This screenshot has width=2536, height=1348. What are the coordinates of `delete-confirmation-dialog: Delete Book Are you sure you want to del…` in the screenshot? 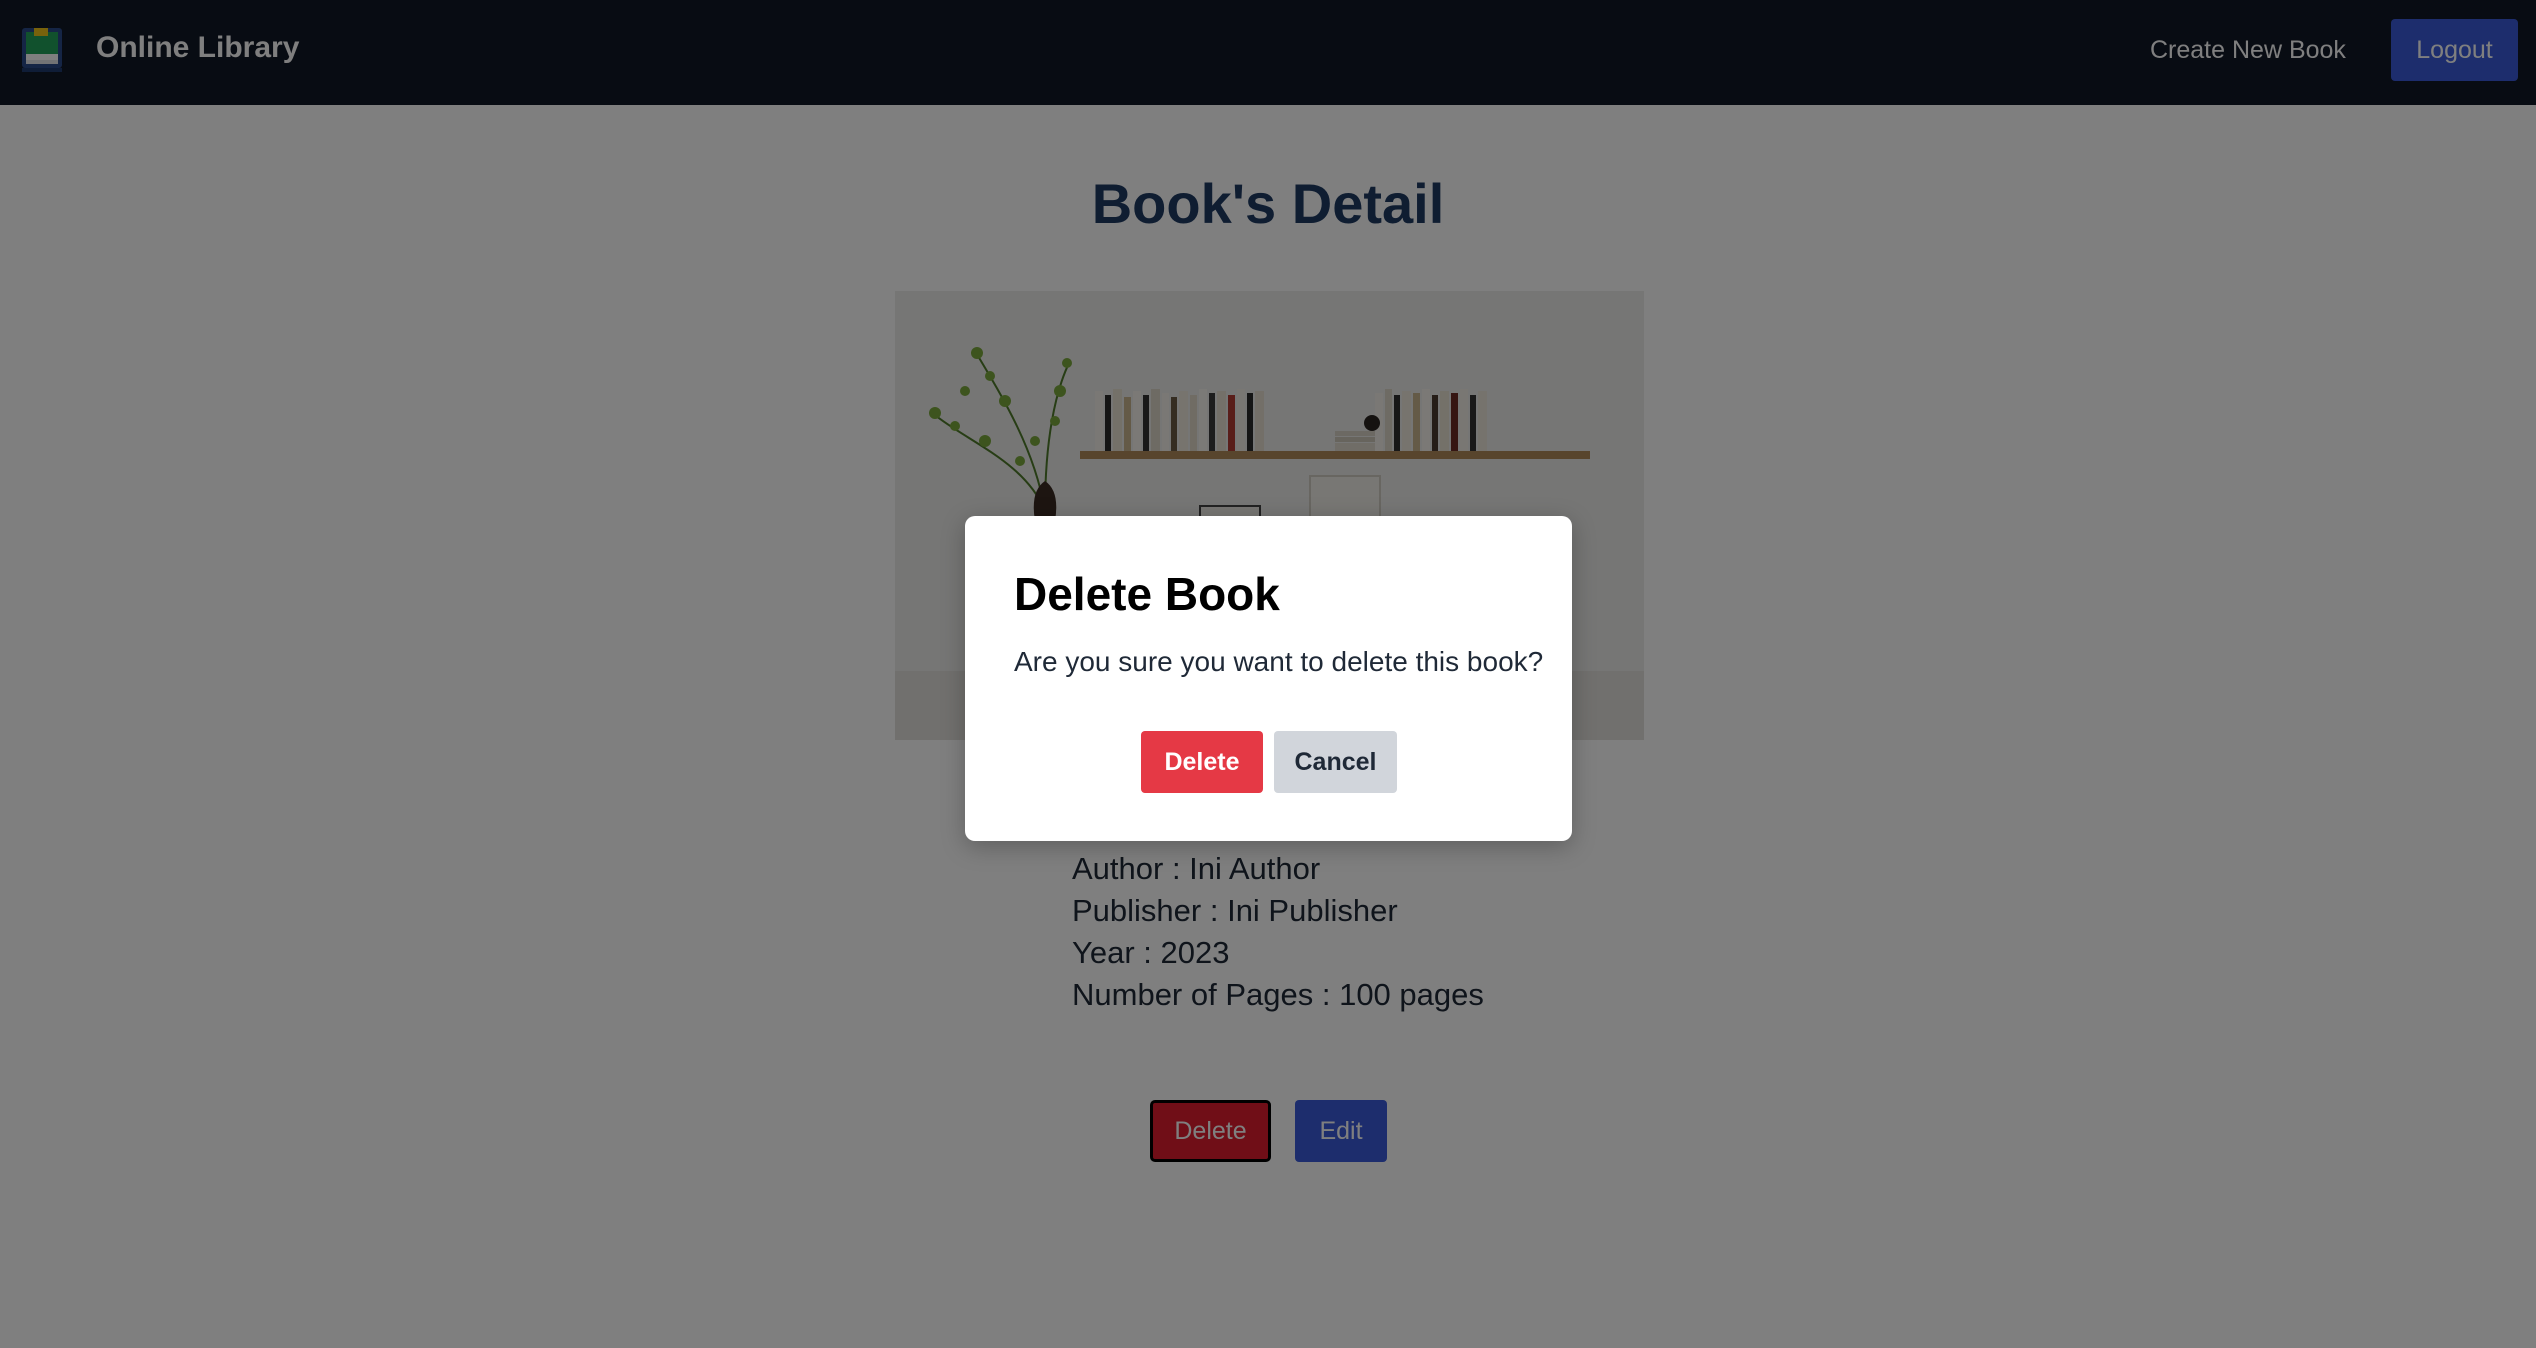 It's located at (1268, 678).